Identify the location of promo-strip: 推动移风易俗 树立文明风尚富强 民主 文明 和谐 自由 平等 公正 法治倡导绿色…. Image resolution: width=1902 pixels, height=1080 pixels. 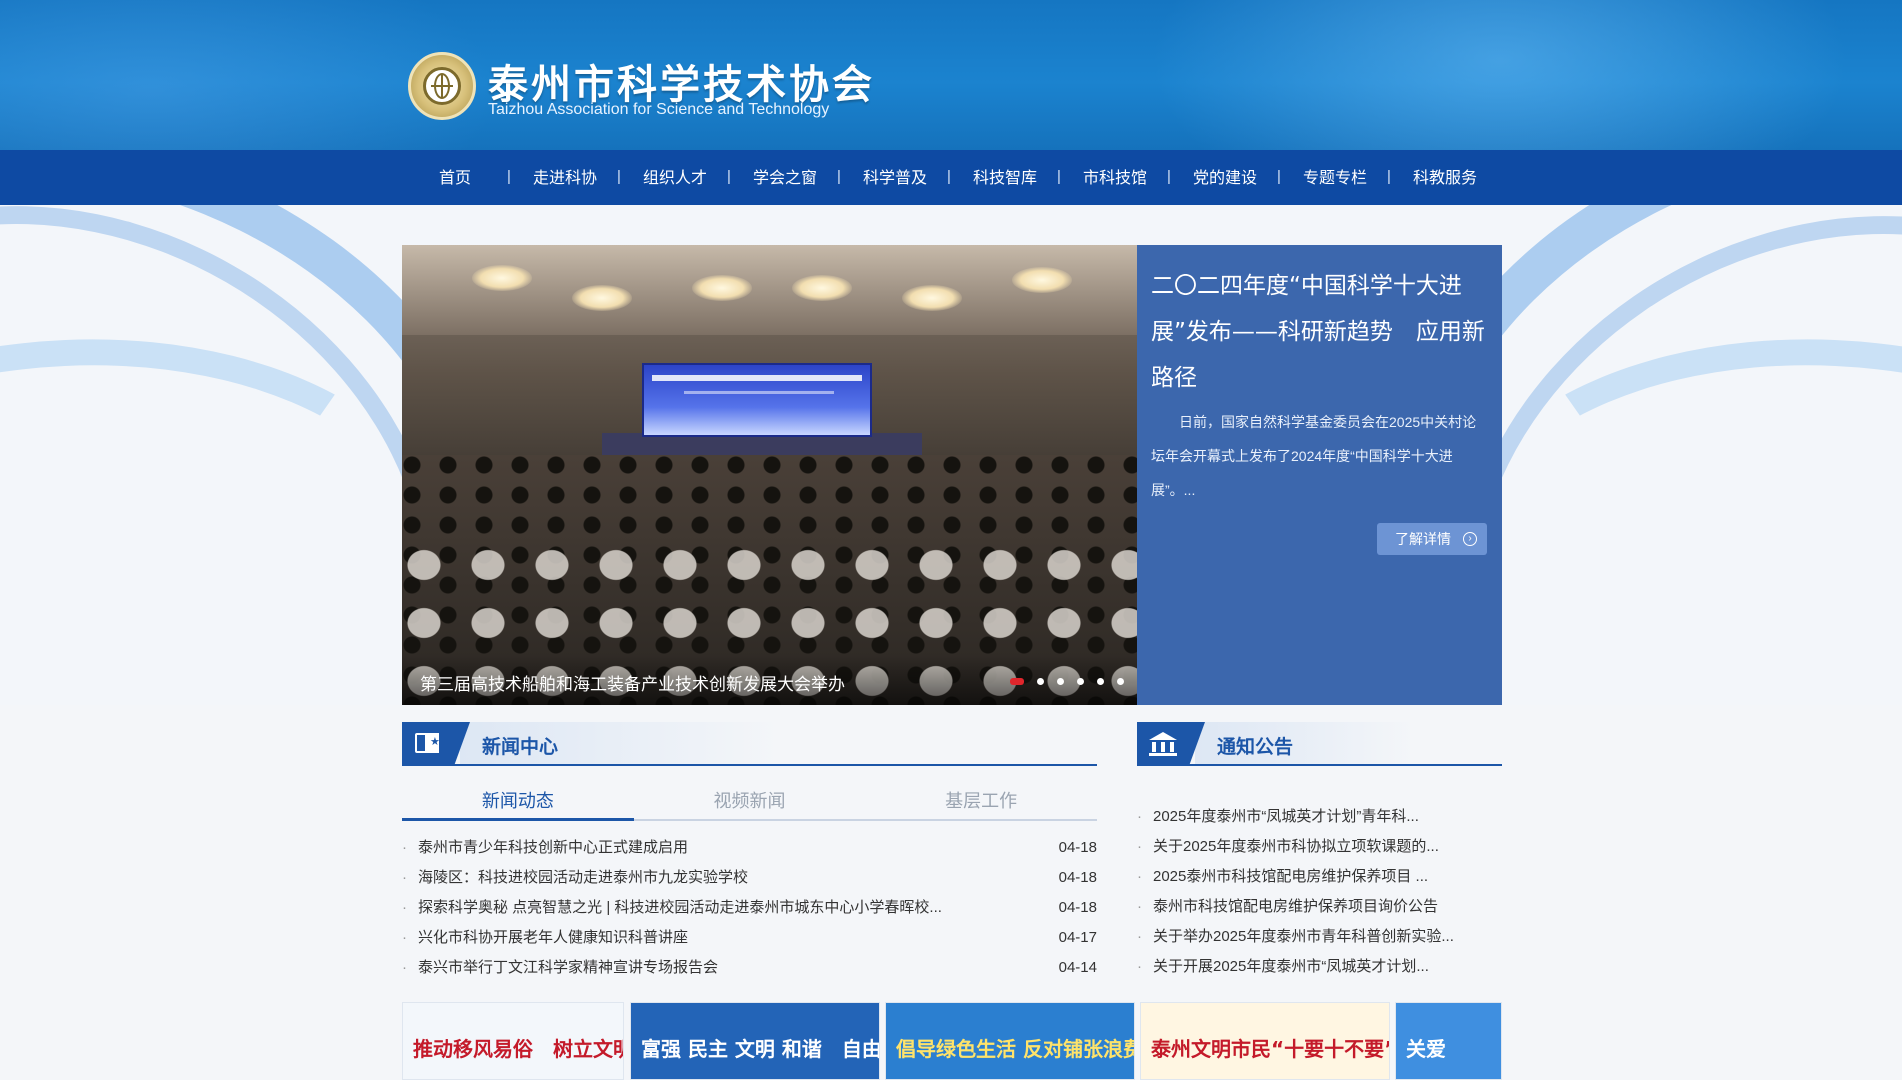
(952, 1041).